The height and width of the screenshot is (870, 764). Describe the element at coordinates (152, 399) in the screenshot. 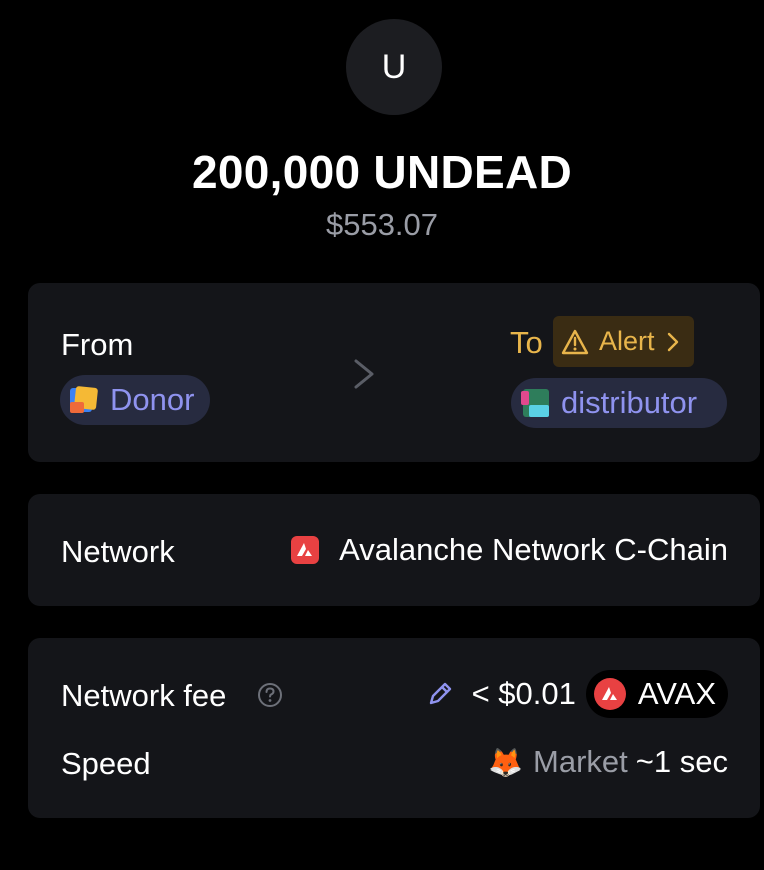

I see `from-account-name: Donor` at that location.